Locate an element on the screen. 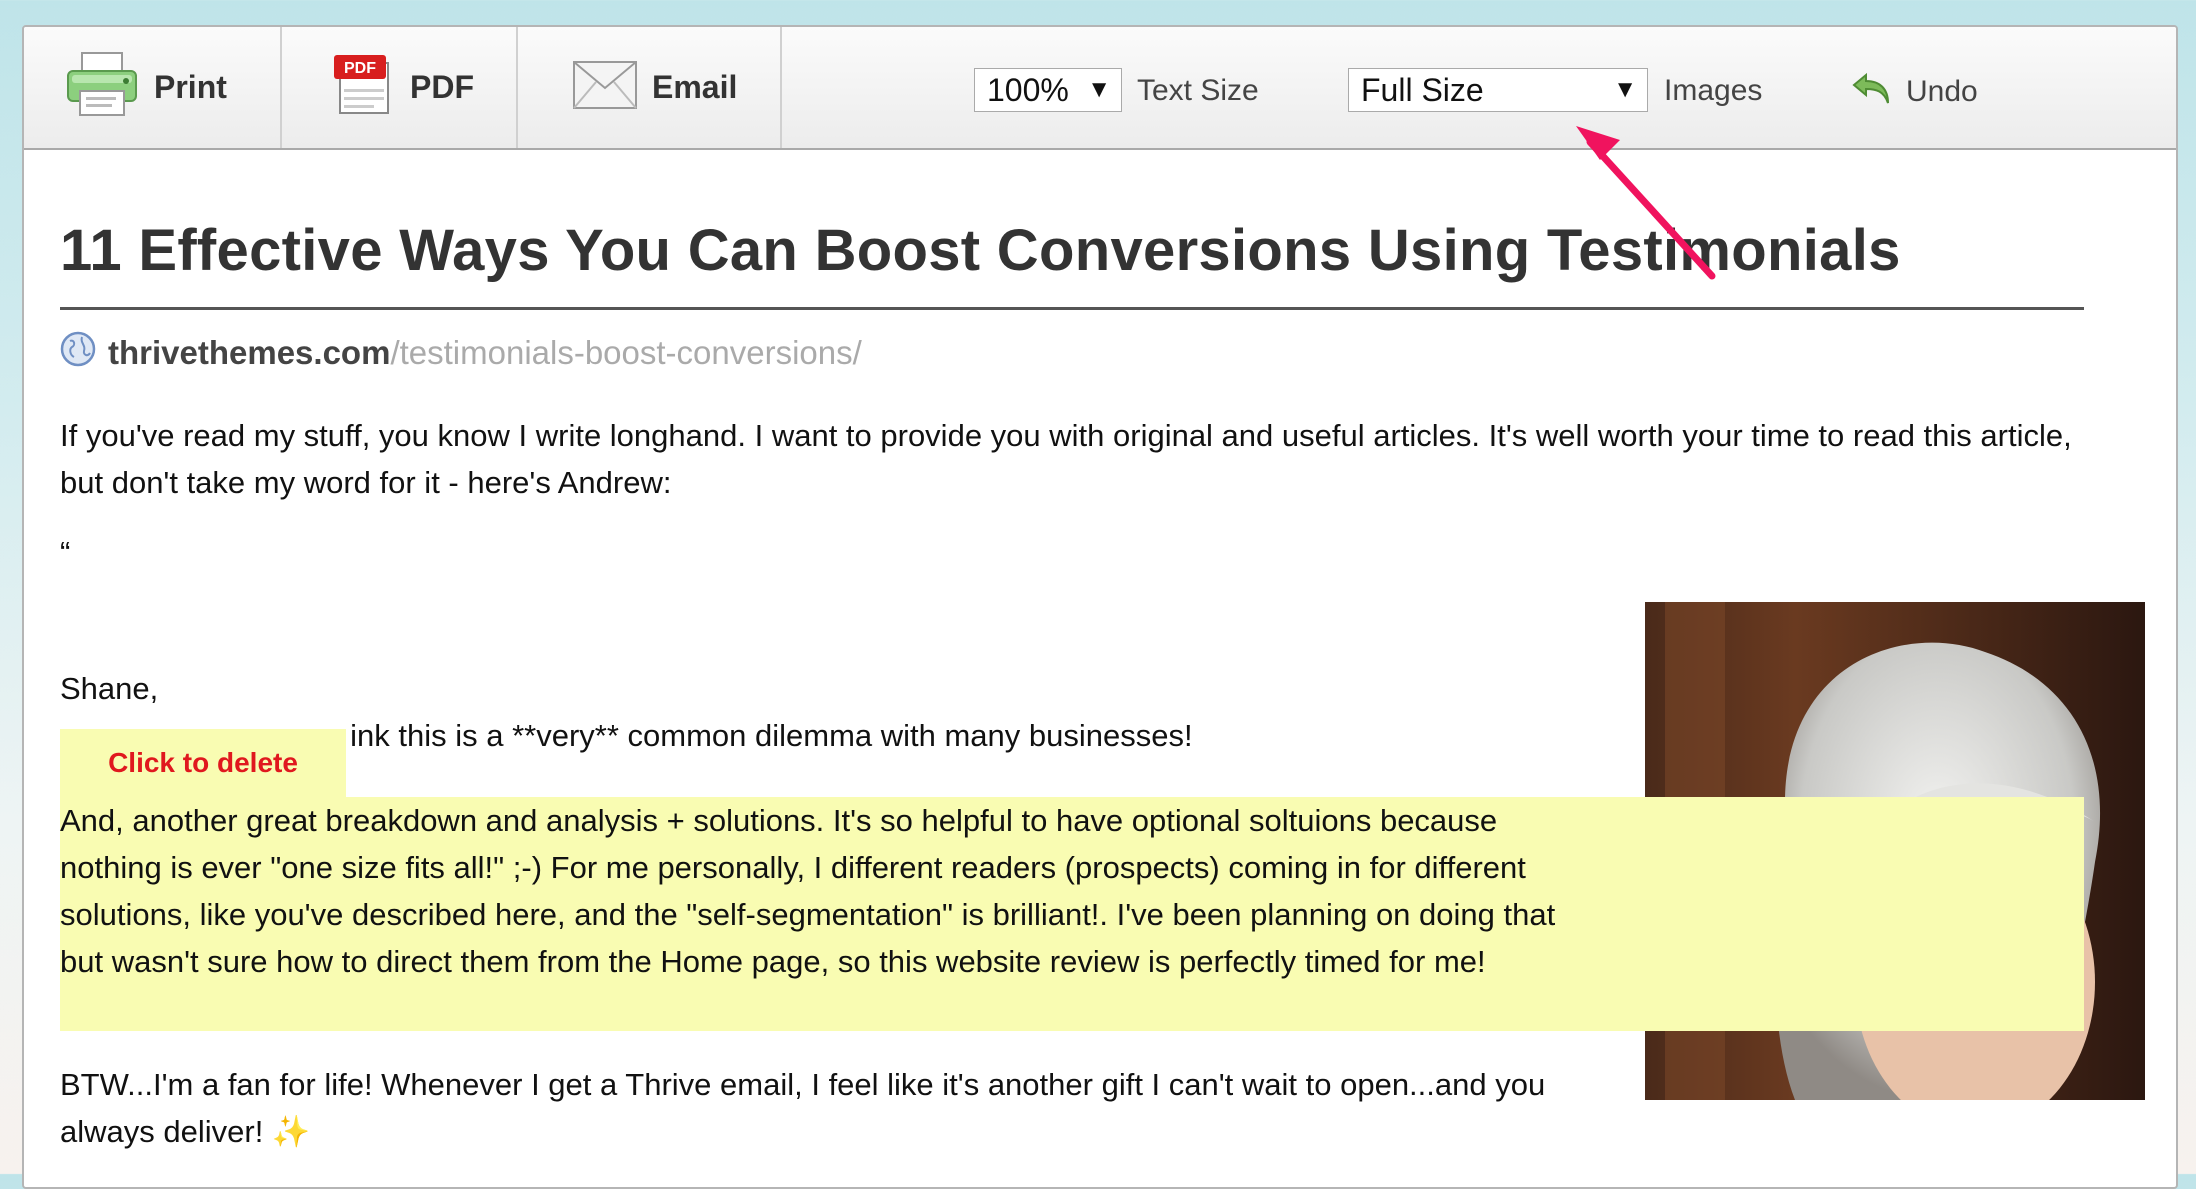 The width and height of the screenshot is (2196, 1189). images-select: Full Size ▼ is located at coordinates (1498, 90).